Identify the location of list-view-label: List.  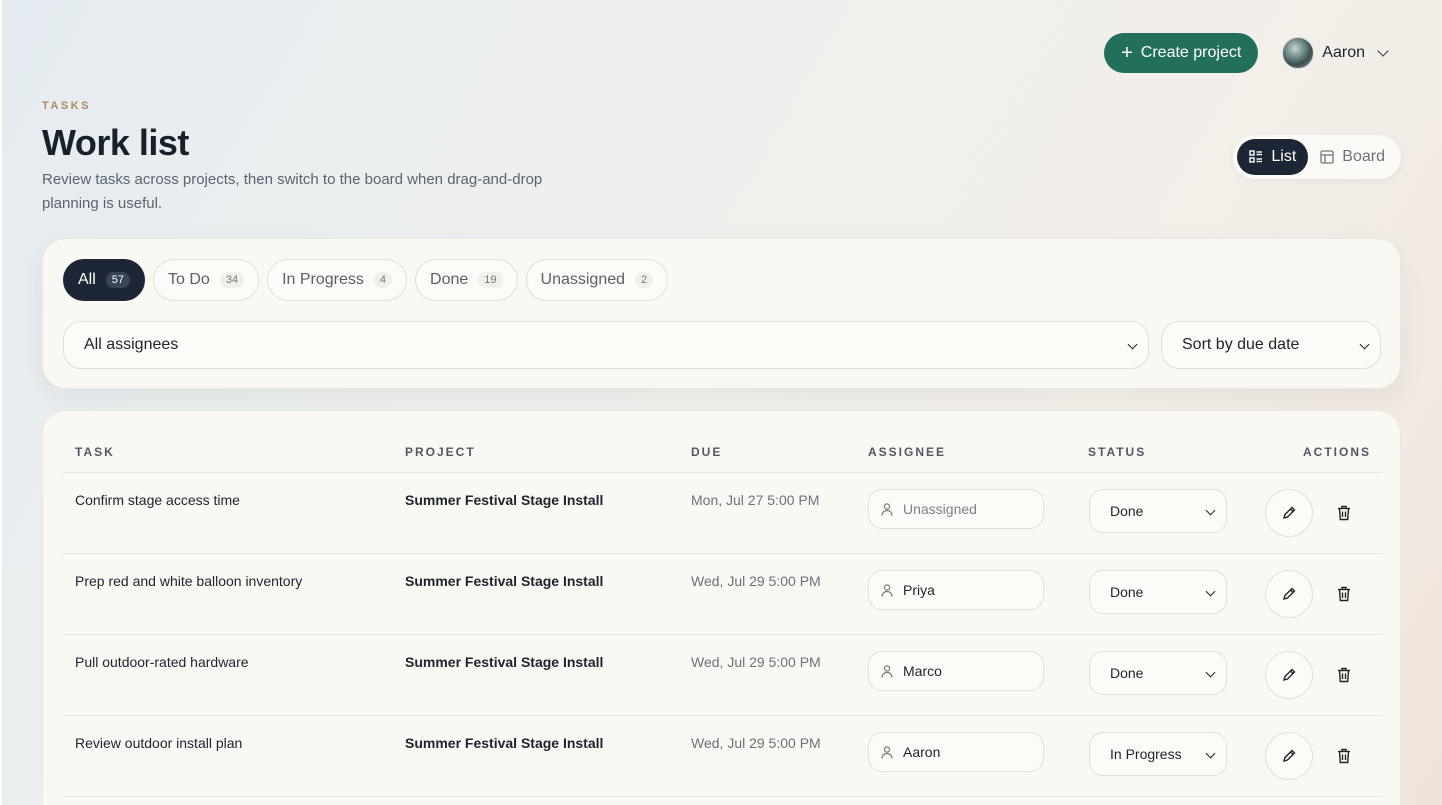
(1284, 156).